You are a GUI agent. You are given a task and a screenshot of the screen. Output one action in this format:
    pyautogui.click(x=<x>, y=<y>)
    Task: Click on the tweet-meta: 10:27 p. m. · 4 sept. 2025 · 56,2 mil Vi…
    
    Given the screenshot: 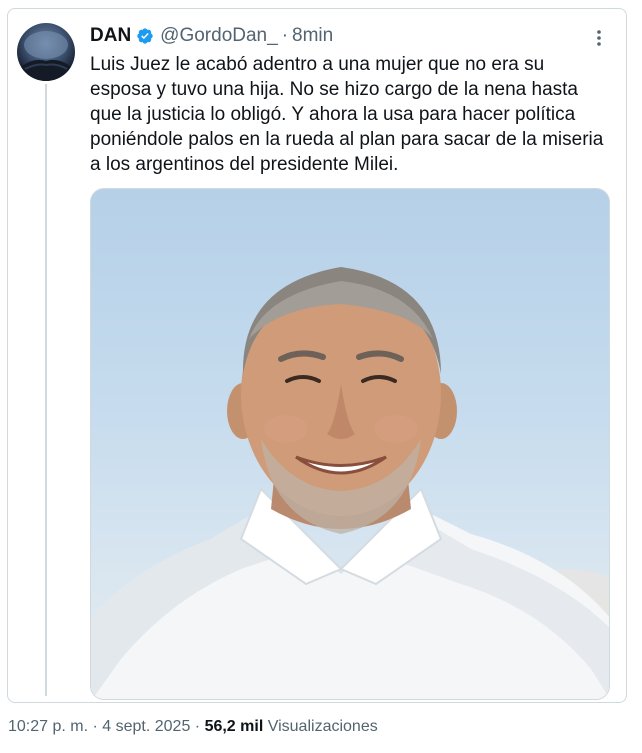 What is the action you would take?
    pyautogui.click(x=193, y=727)
    